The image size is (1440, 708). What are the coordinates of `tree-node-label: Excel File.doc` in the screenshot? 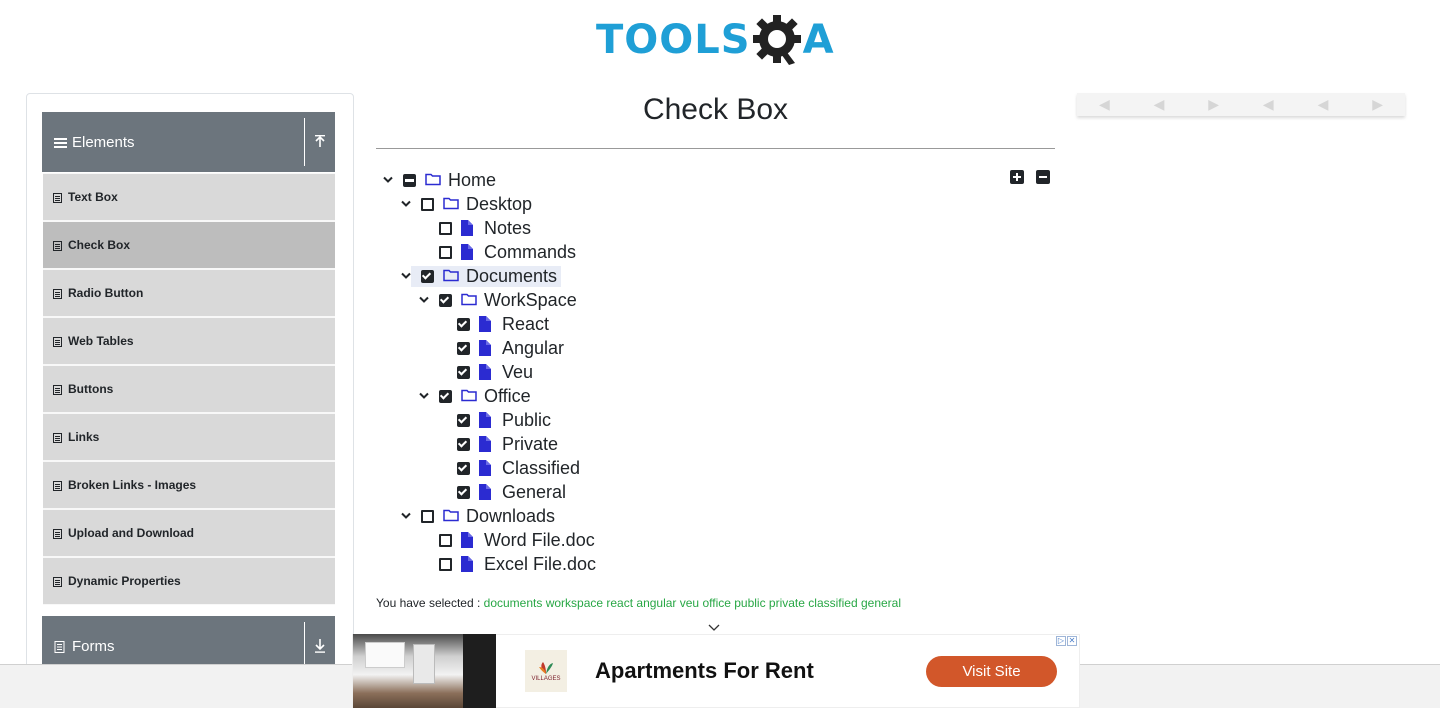 It's located at (540, 564).